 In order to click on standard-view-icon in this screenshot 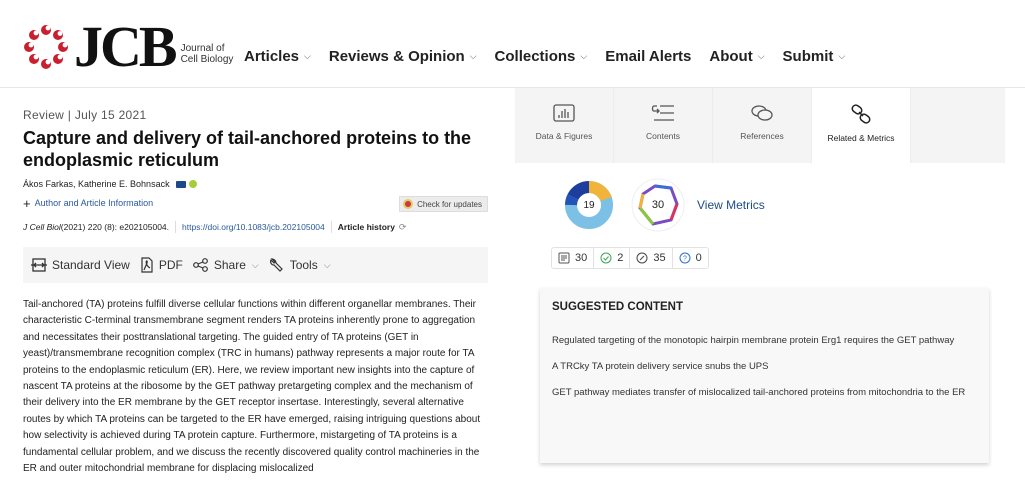, I will do `click(39, 265)`.